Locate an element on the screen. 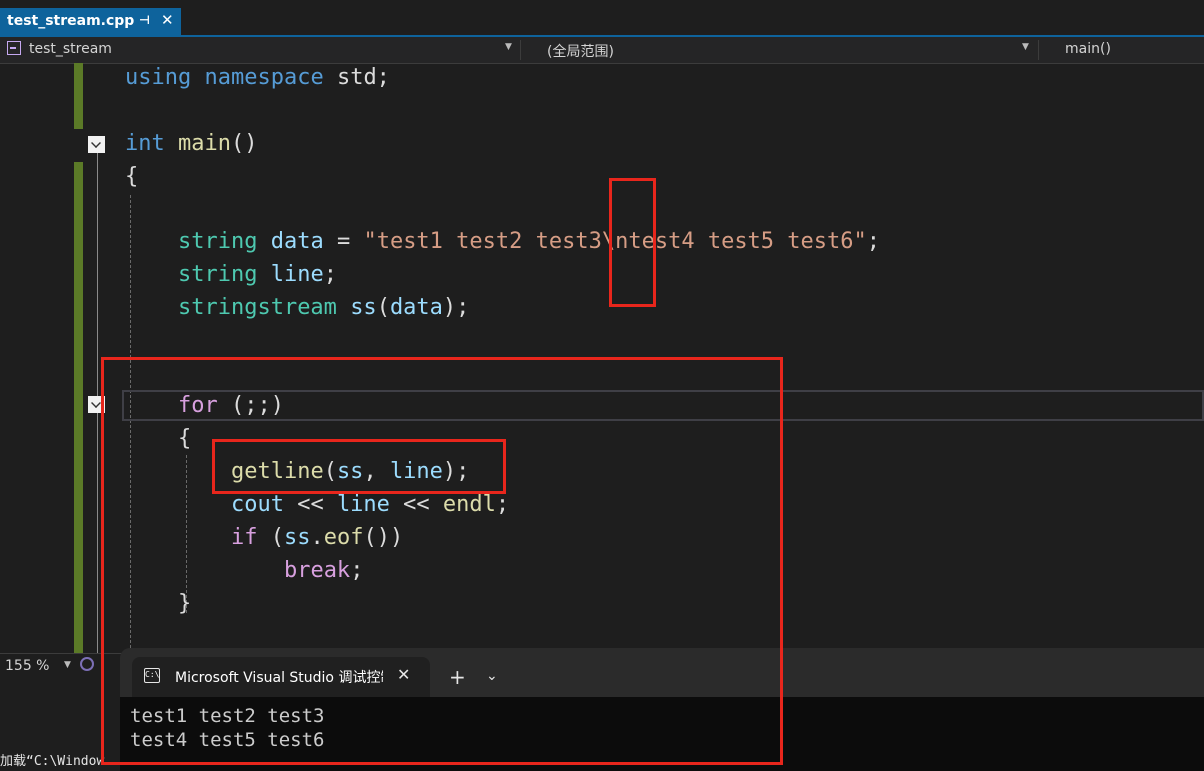  code-token: ss is located at coordinates (363, 307).